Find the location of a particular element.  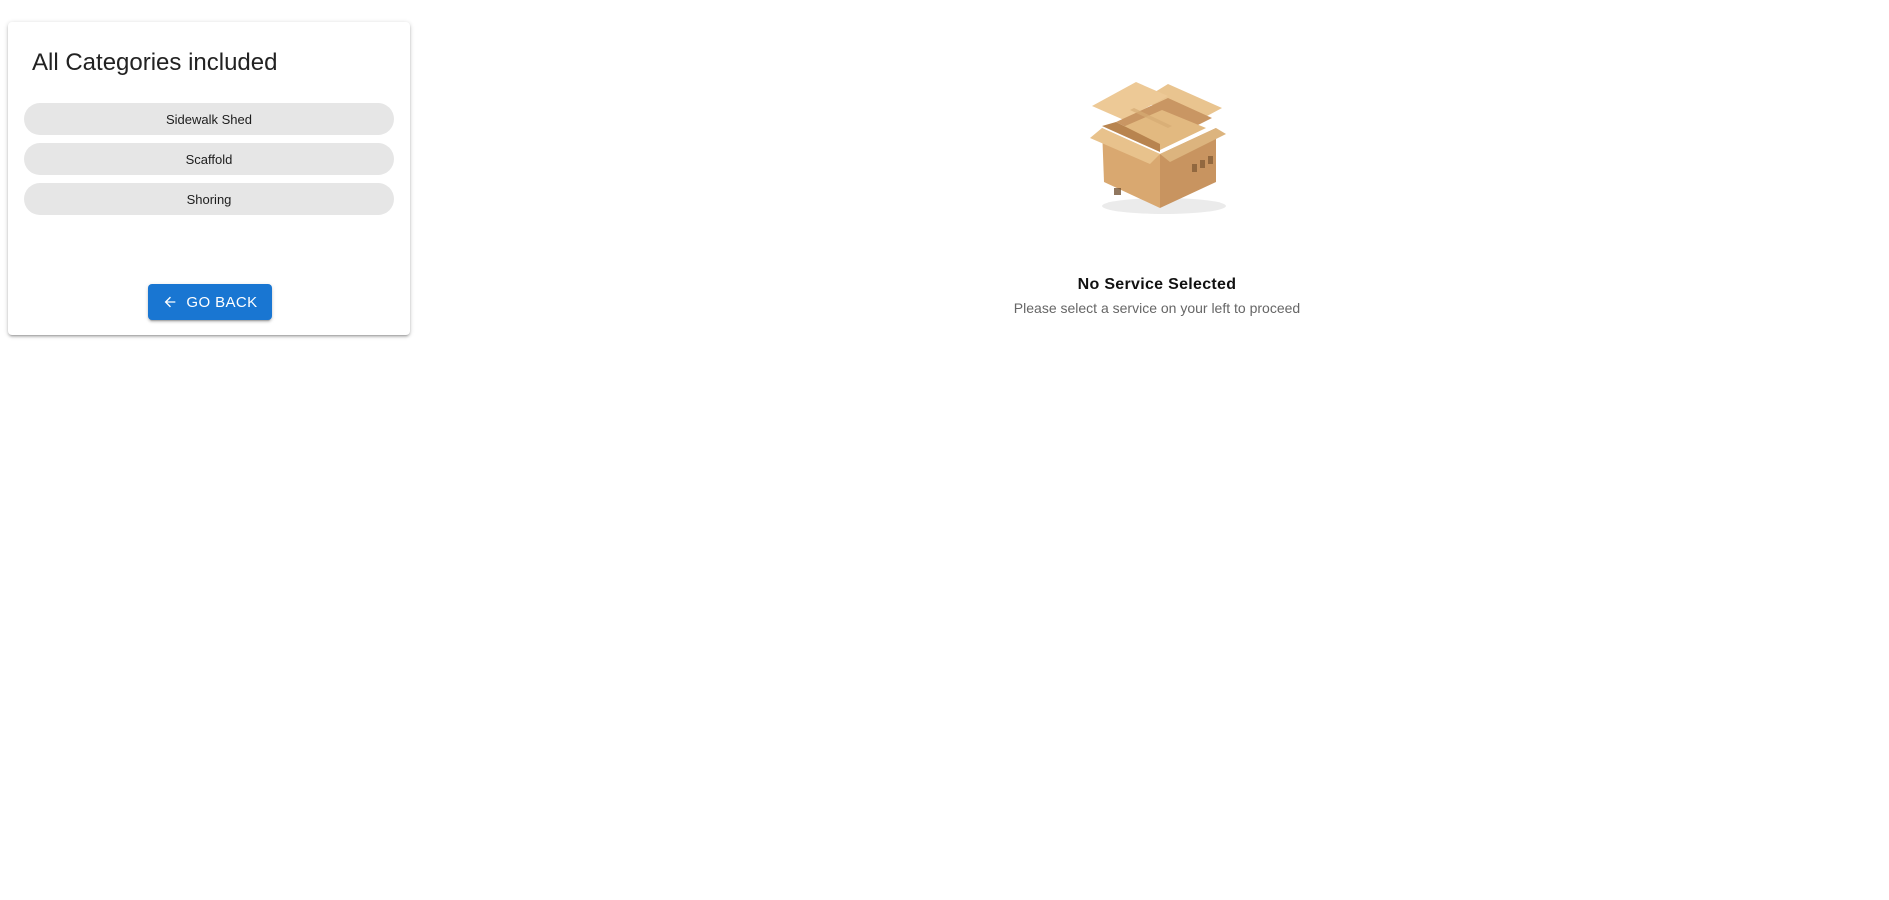

empty-state-title: No Service Selected is located at coordinates (1157, 284).